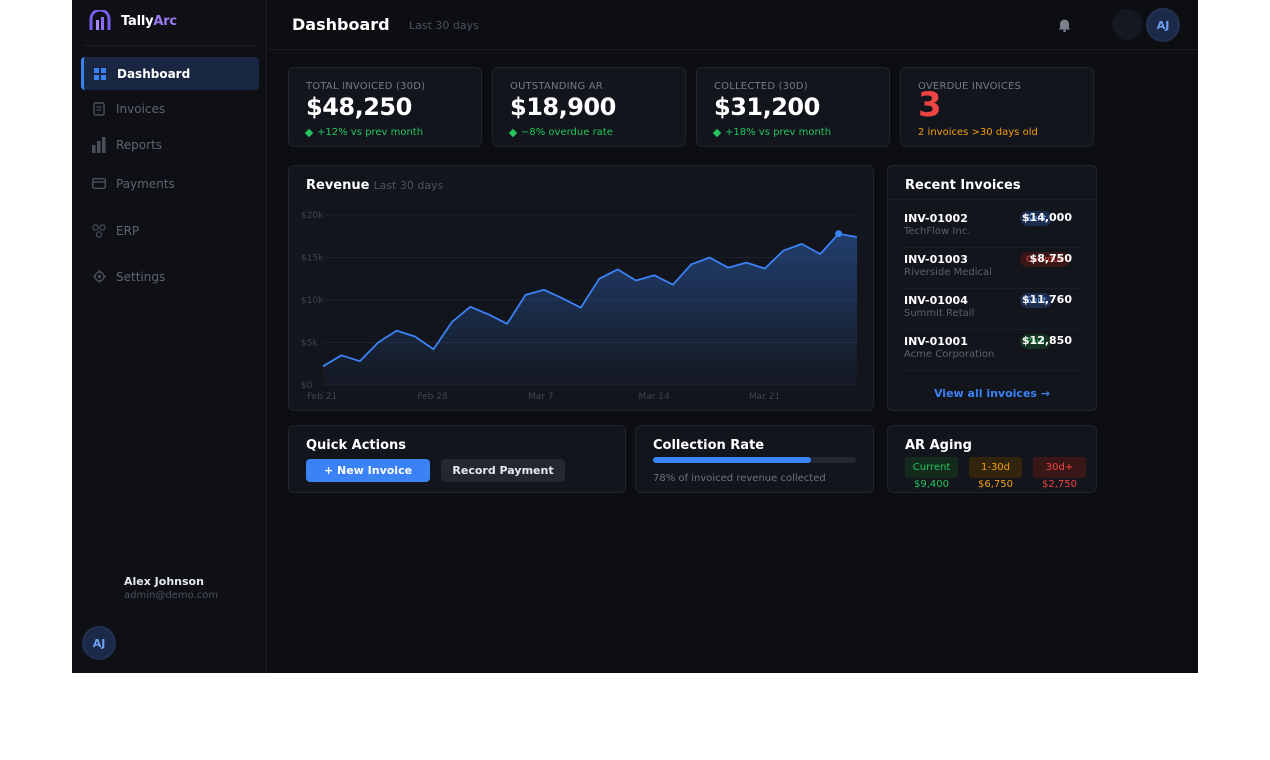 The width and height of the screenshot is (1270, 760). What do you see at coordinates (170, 108) in the screenshot?
I see `sidebar-item-invoices: Invoices` at bounding box center [170, 108].